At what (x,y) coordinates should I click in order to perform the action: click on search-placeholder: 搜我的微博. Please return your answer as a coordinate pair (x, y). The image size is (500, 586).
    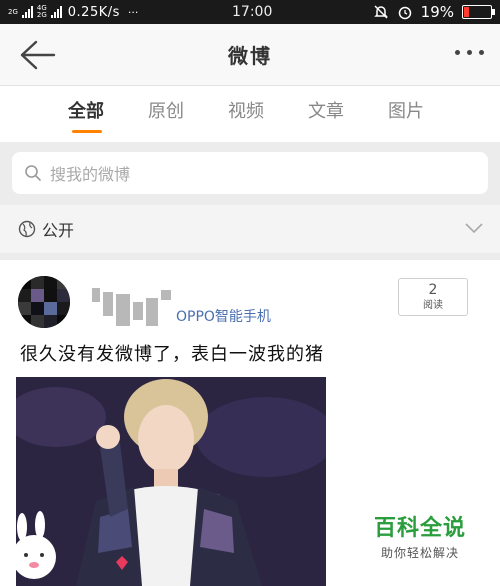
    Looking at the image, I should click on (90, 174).